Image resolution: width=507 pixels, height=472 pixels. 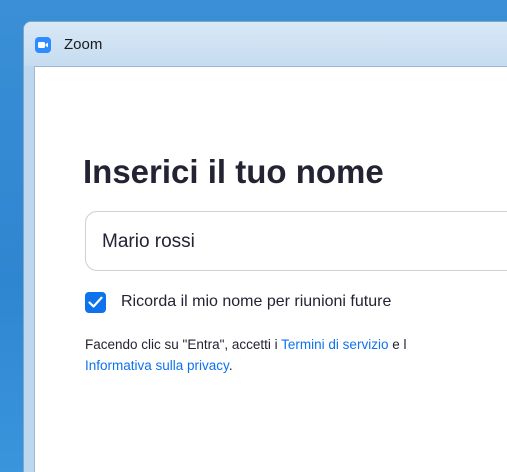 What do you see at coordinates (296, 241) in the screenshot?
I see `name-input: Mario rossi` at bounding box center [296, 241].